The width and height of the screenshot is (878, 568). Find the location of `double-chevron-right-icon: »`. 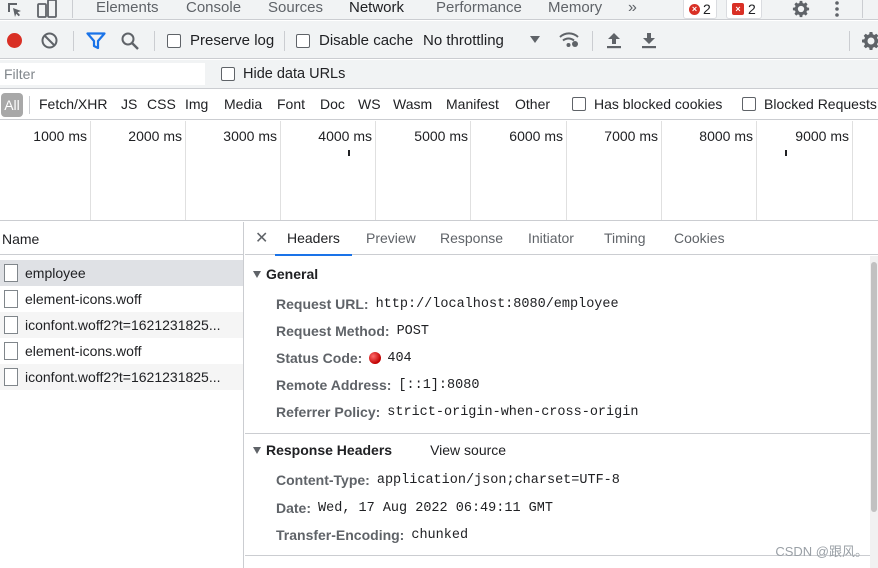

double-chevron-right-icon: » is located at coordinates (632, 9).